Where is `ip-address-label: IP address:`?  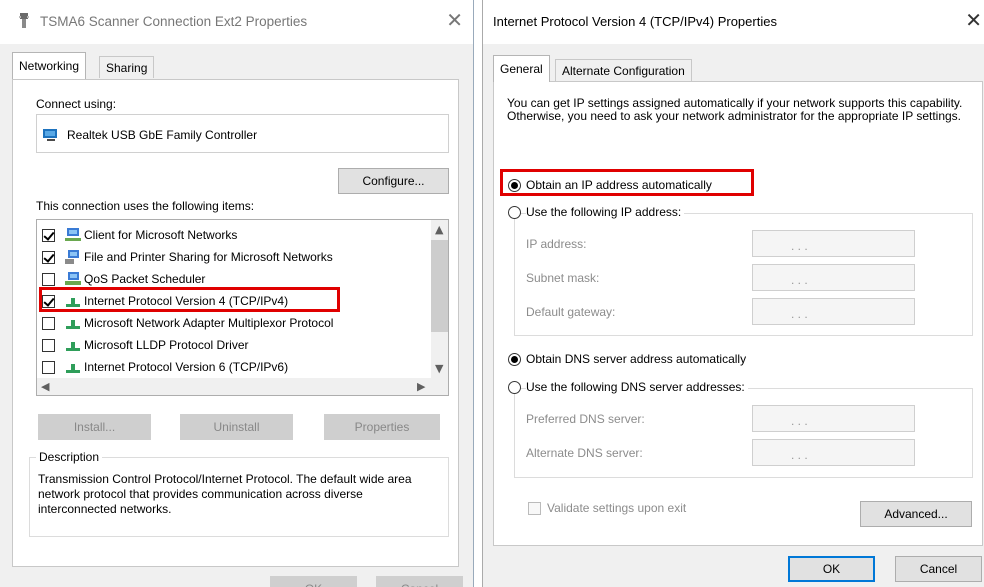
ip-address-label: IP address: is located at coordinates (556, 244).